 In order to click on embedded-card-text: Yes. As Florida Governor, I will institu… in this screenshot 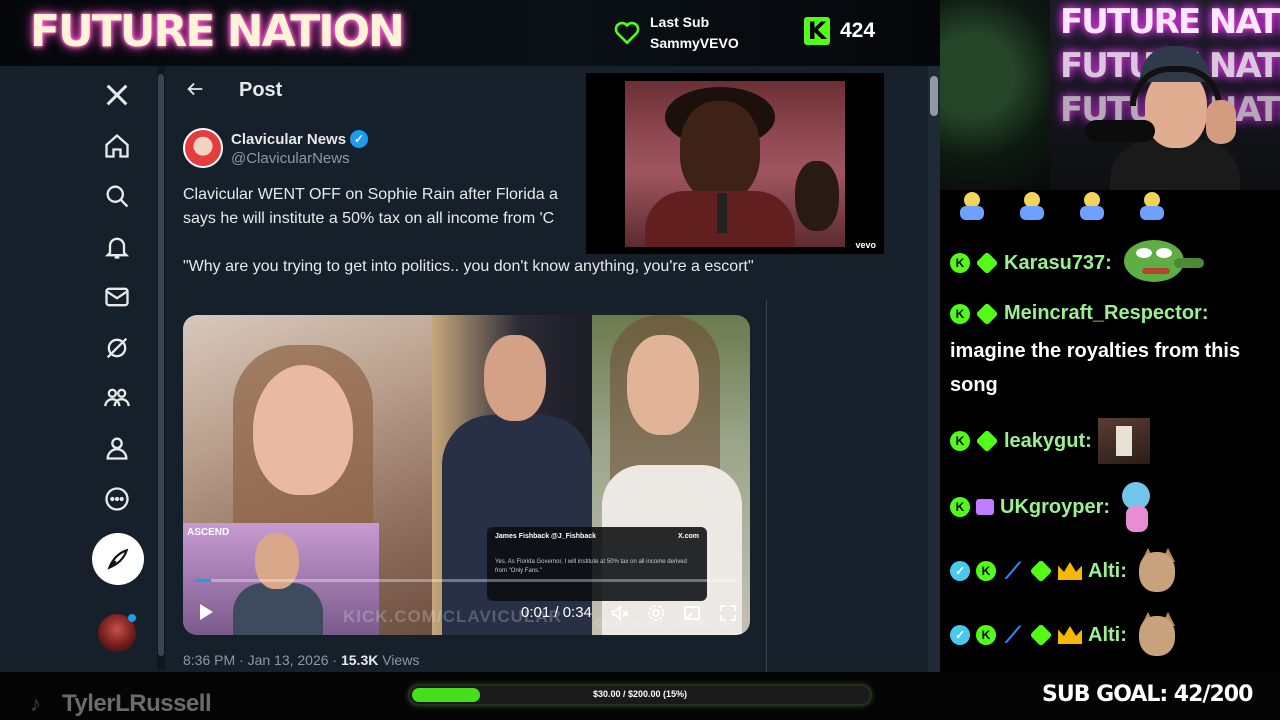, I will do `click(591, 566)`.